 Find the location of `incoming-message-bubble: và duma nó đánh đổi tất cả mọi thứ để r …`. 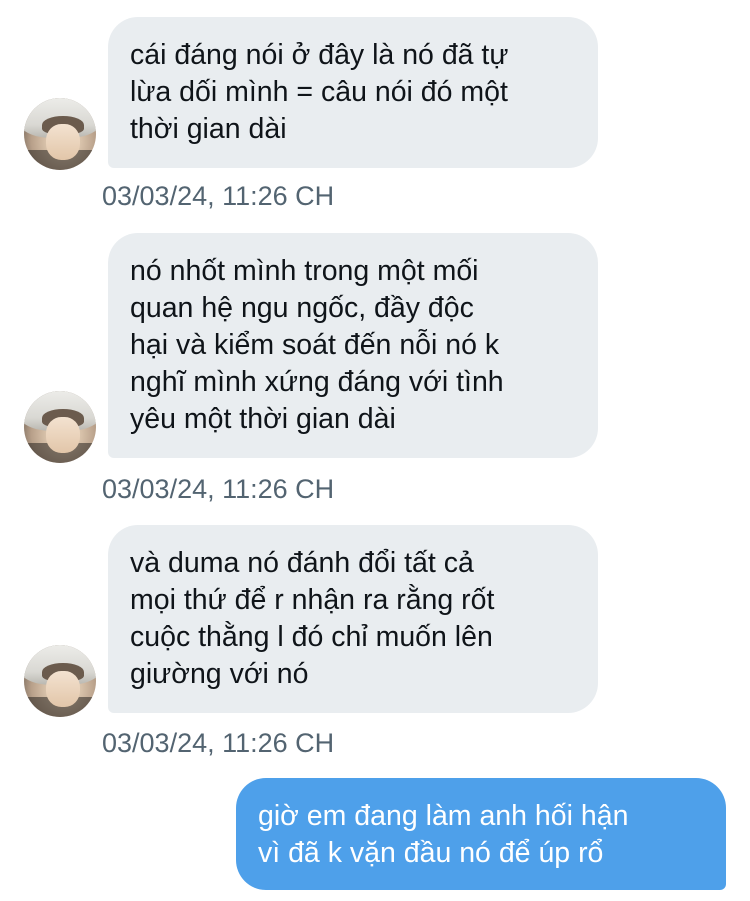

incoming-message-bubble: và duma nó đánh đổi tất cả mọi thứ để r … is located at coordinates (353, 619).